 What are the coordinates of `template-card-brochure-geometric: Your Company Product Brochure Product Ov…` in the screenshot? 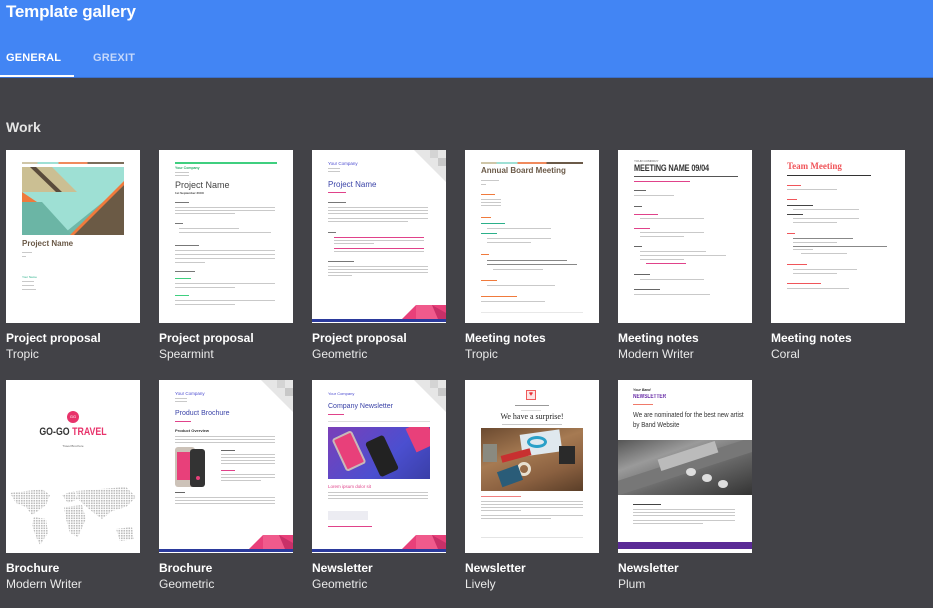 It's located at (226, 485).